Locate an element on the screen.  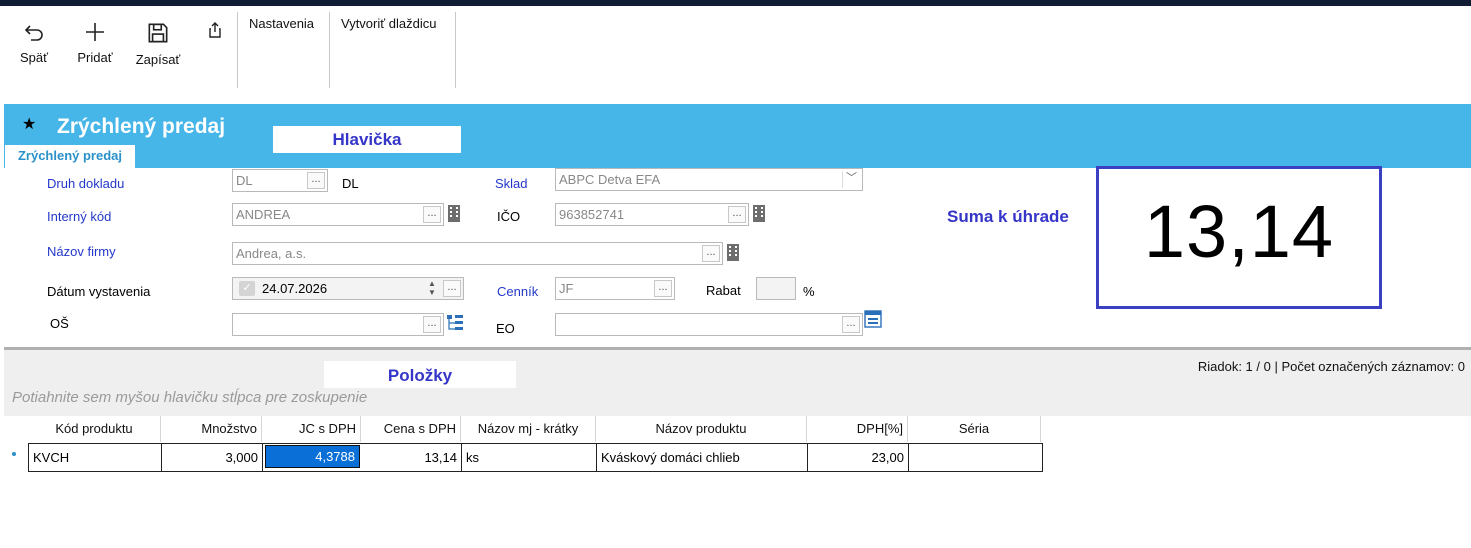
form-banner: ★ Zrýchlený predaj is located at coordinates (737, 136).